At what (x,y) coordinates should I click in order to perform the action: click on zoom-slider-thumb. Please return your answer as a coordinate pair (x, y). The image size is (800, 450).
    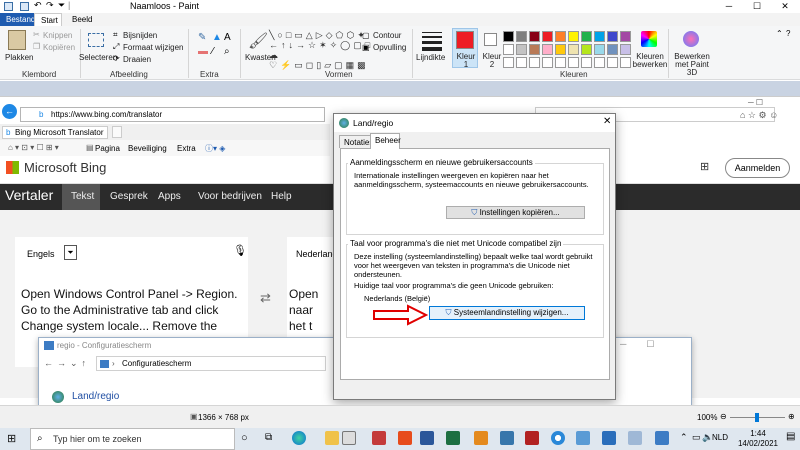
    Looking at the image, I should click on (757, 417).